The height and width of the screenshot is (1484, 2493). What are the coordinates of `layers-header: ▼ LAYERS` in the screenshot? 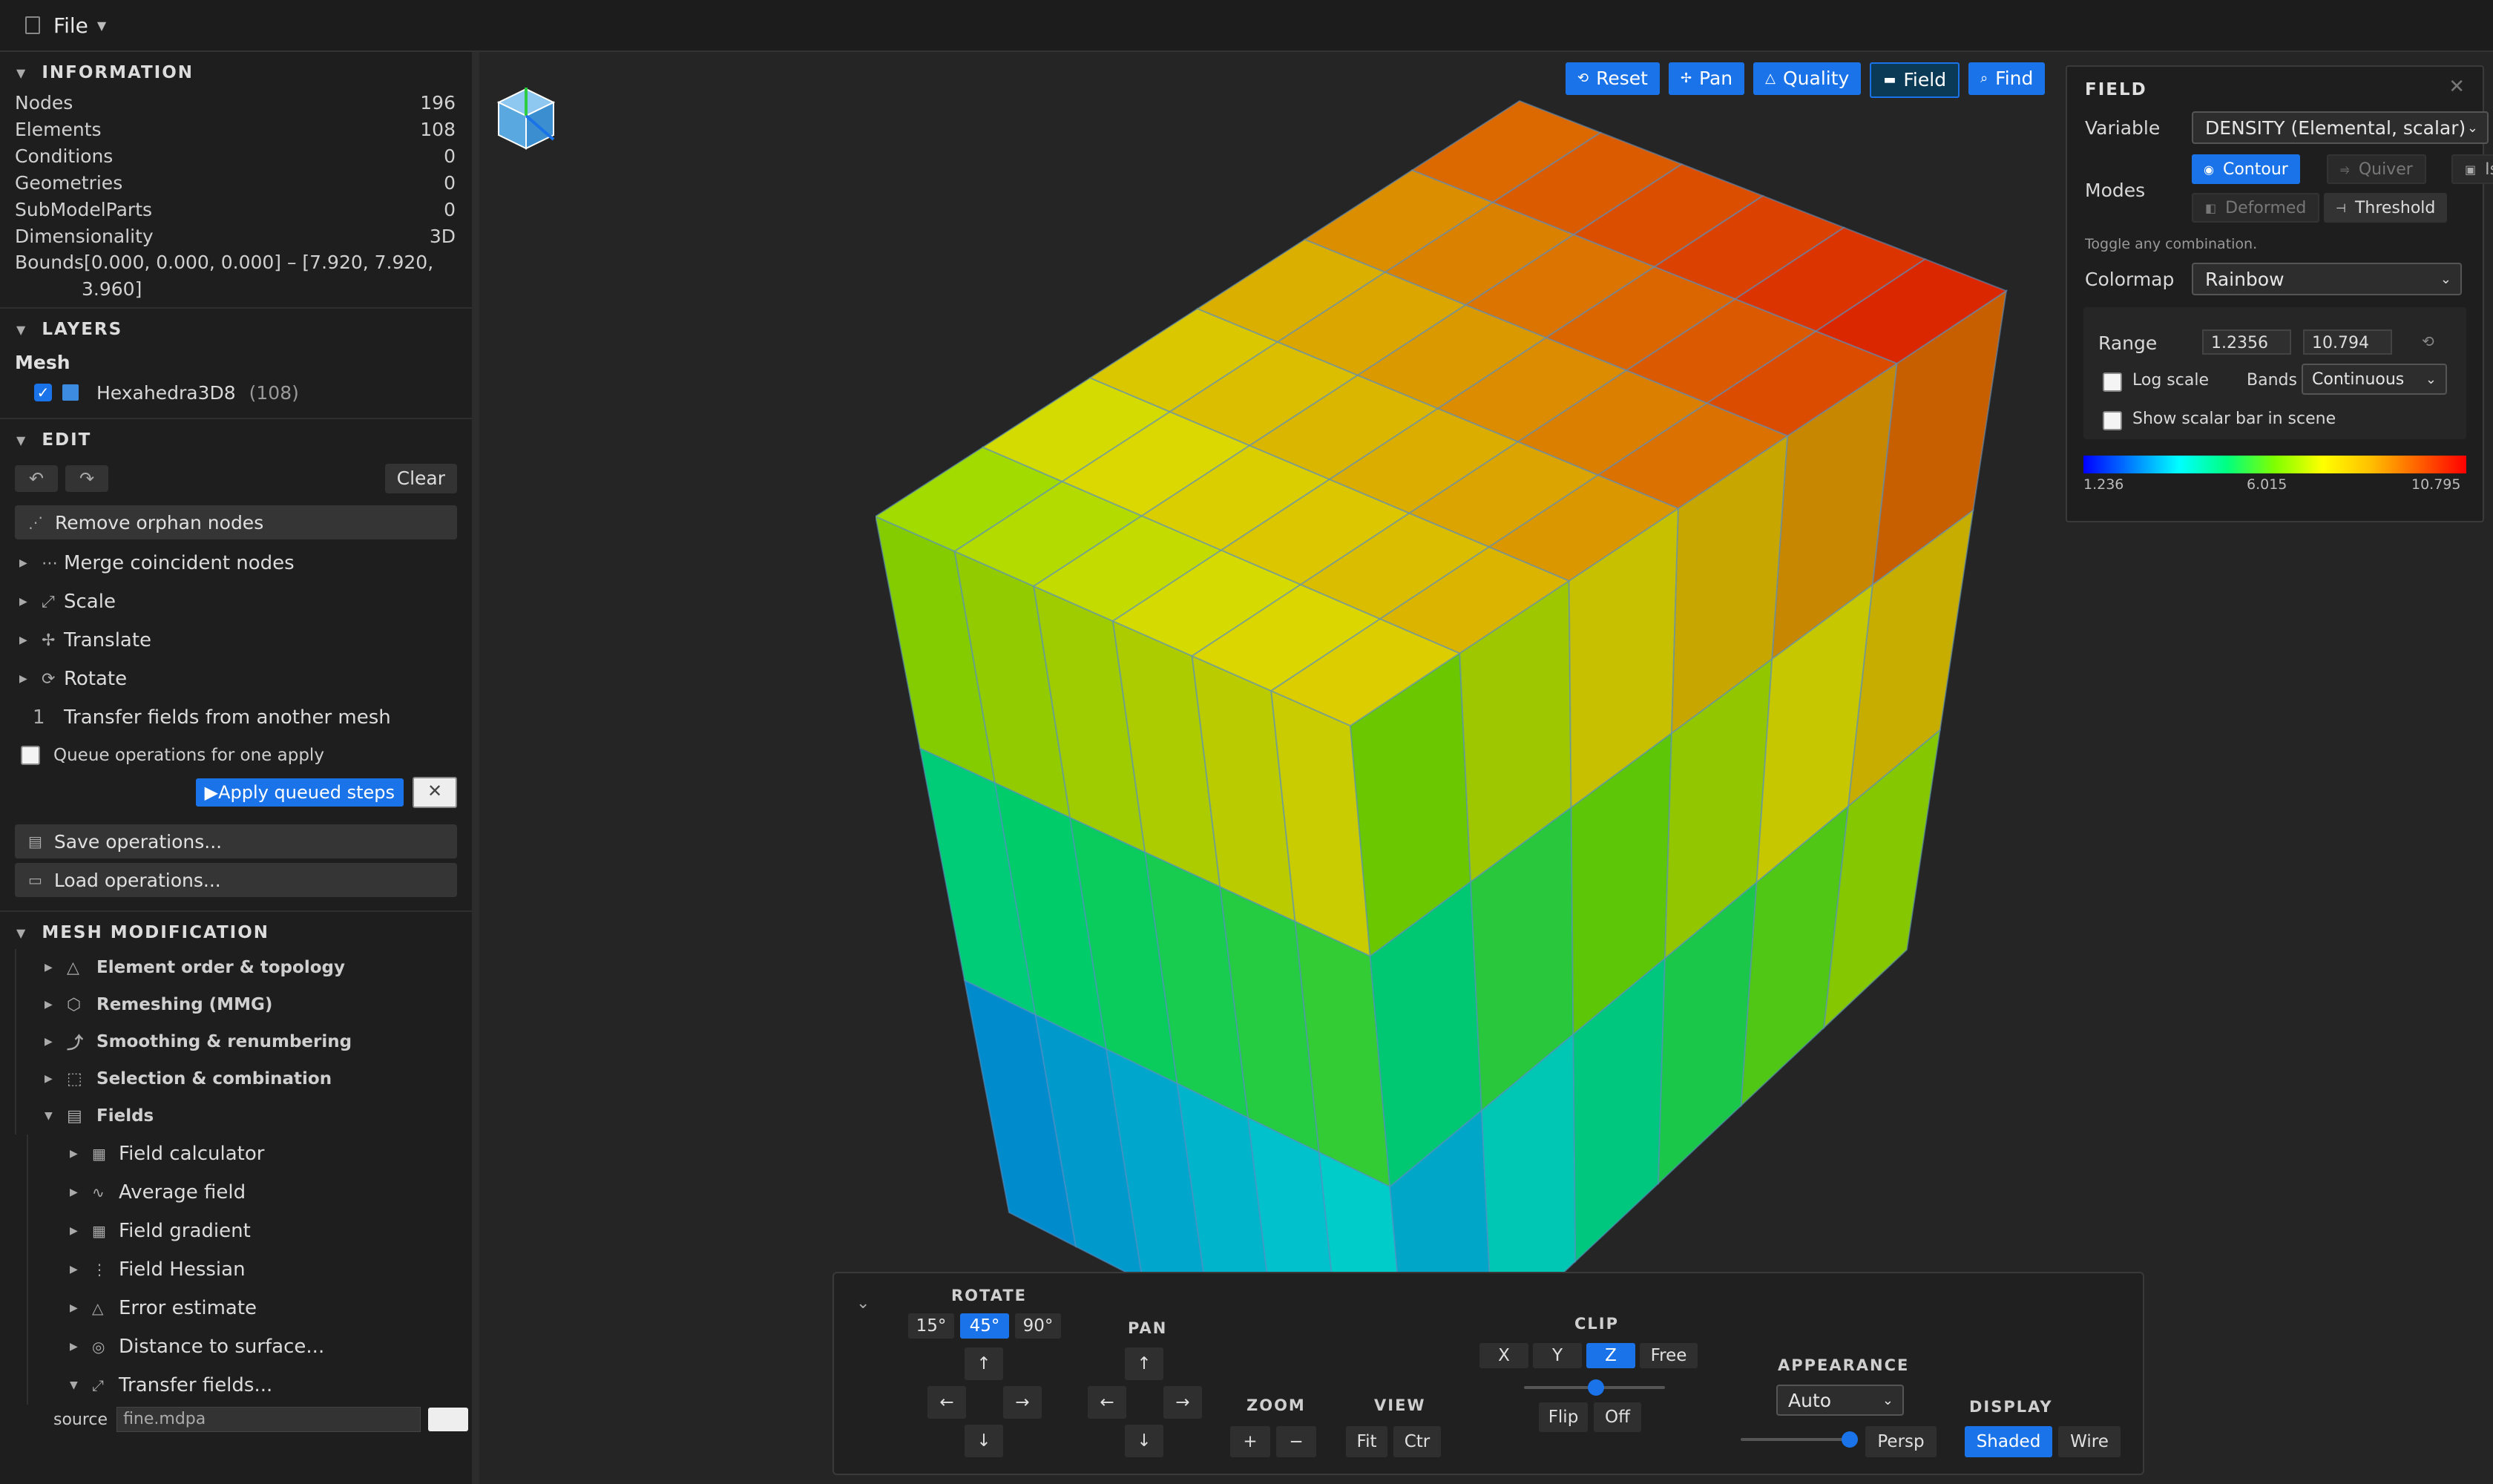 It's located at (236, 329).